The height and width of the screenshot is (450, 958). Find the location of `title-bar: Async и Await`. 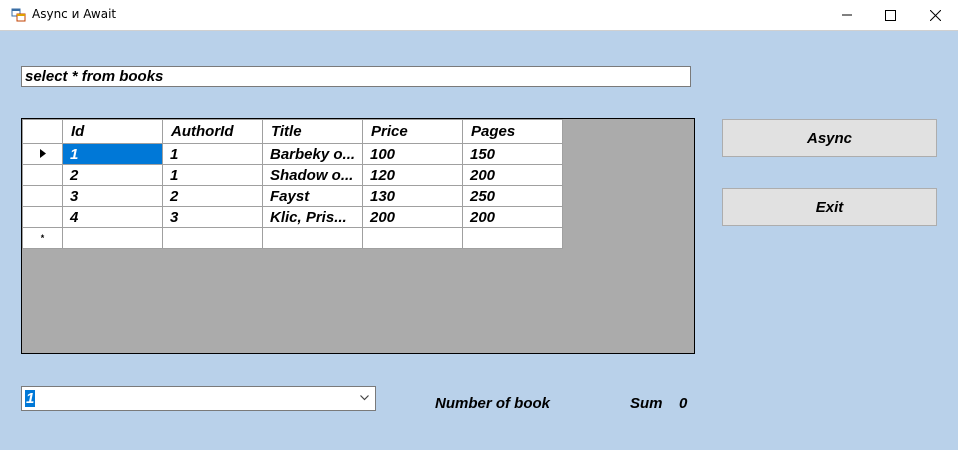

title-bar: Async и Await is located at coordinates (479, 15).